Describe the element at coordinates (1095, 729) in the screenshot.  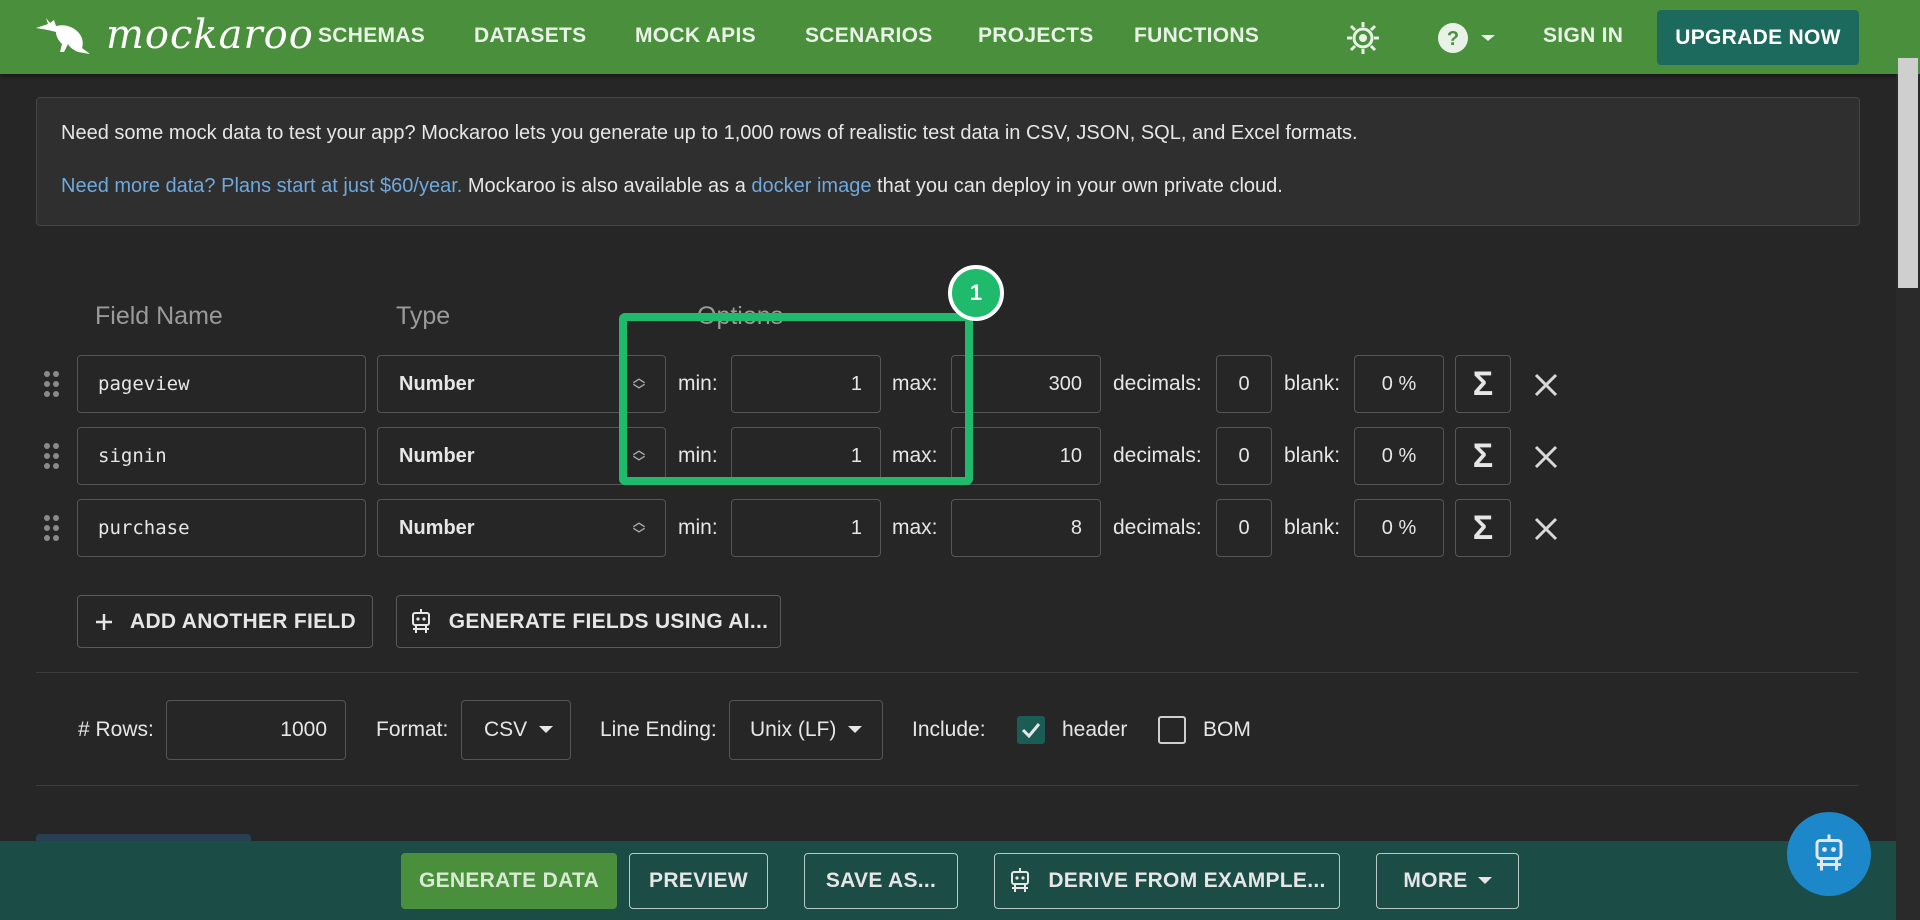
I see `header-checkbox-label: header` at that location.